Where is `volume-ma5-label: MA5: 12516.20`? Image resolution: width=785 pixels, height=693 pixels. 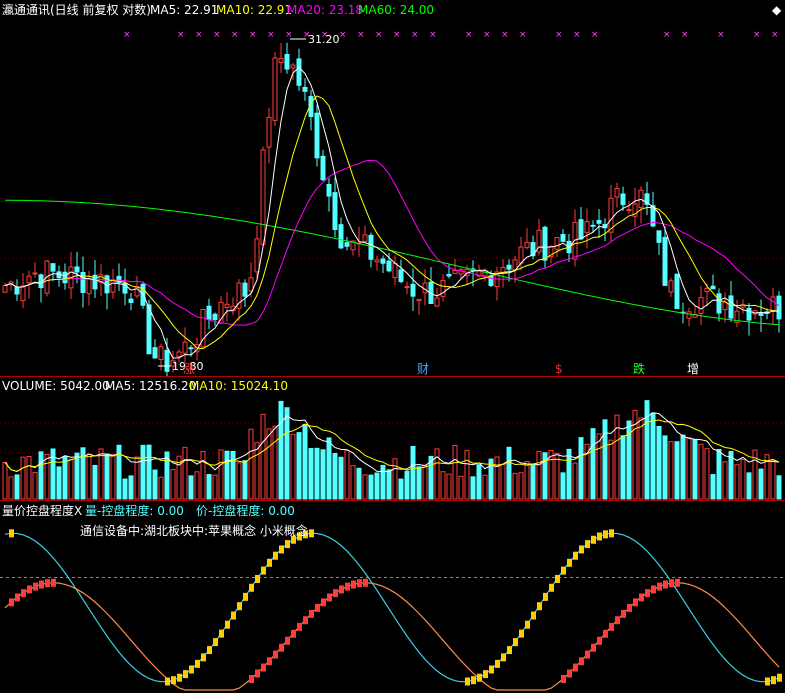
volume-ma5-label: MA5: 12516.20 is located at coordinates (150, 386).